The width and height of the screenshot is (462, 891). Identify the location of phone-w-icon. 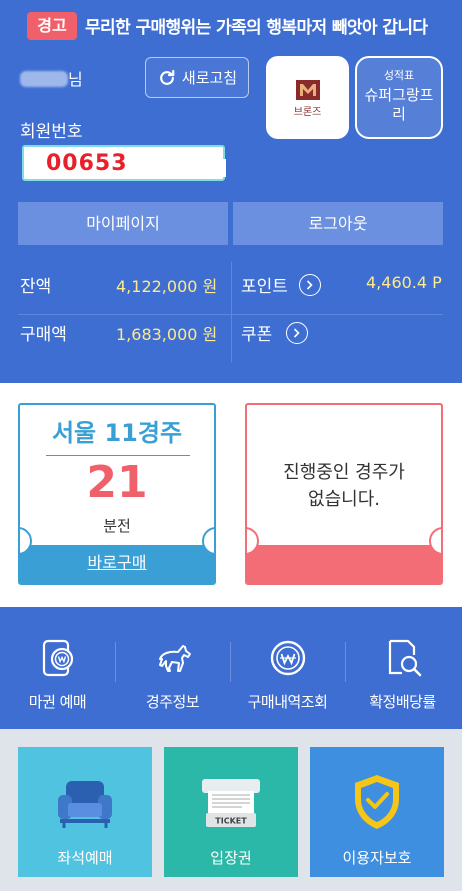
(58, 658).